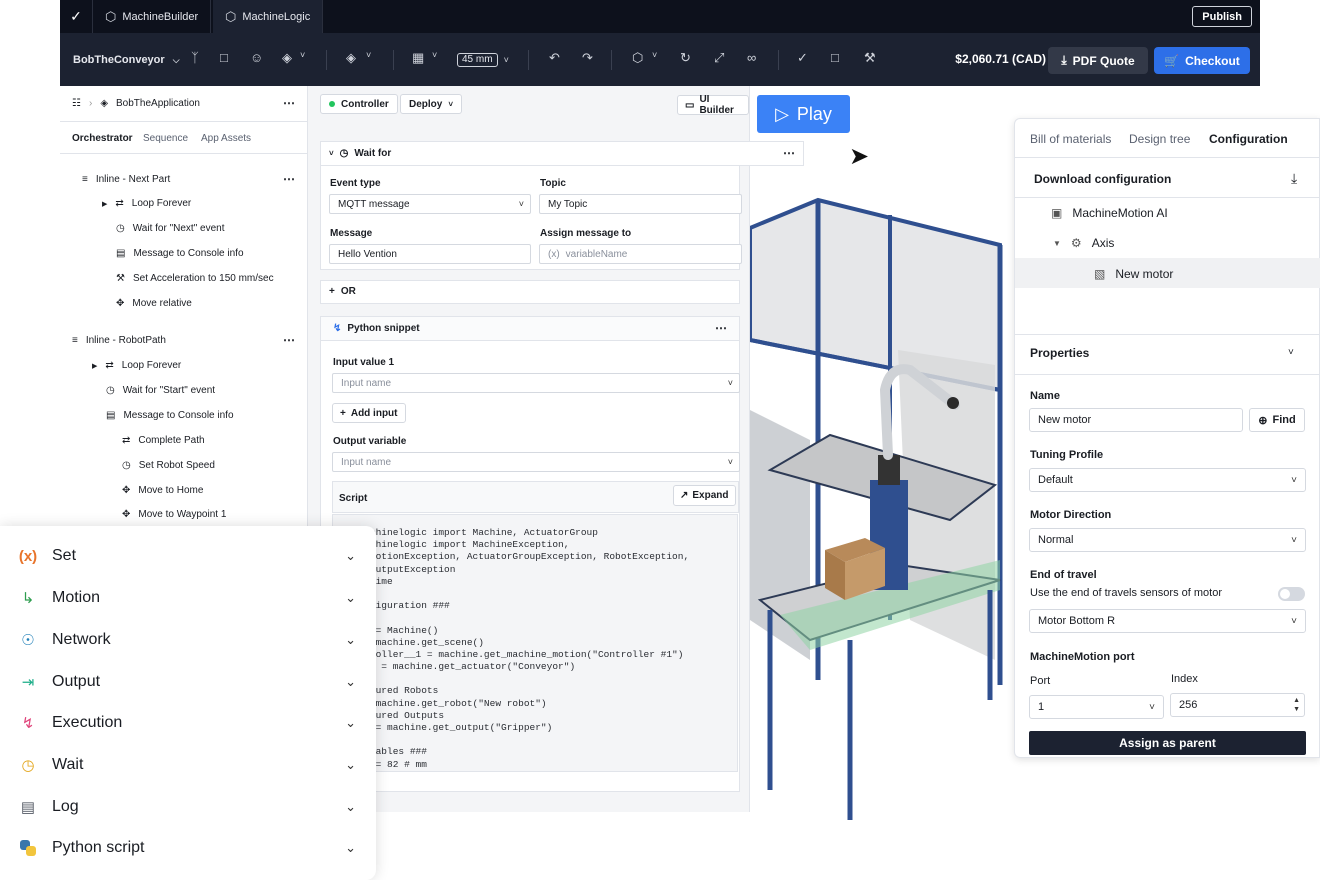 Image resolution: width=1320 pixels, height=880 pixels. I want to click on pdf-quote-button: ⤓ PDF Quote, so click(1098, 60).